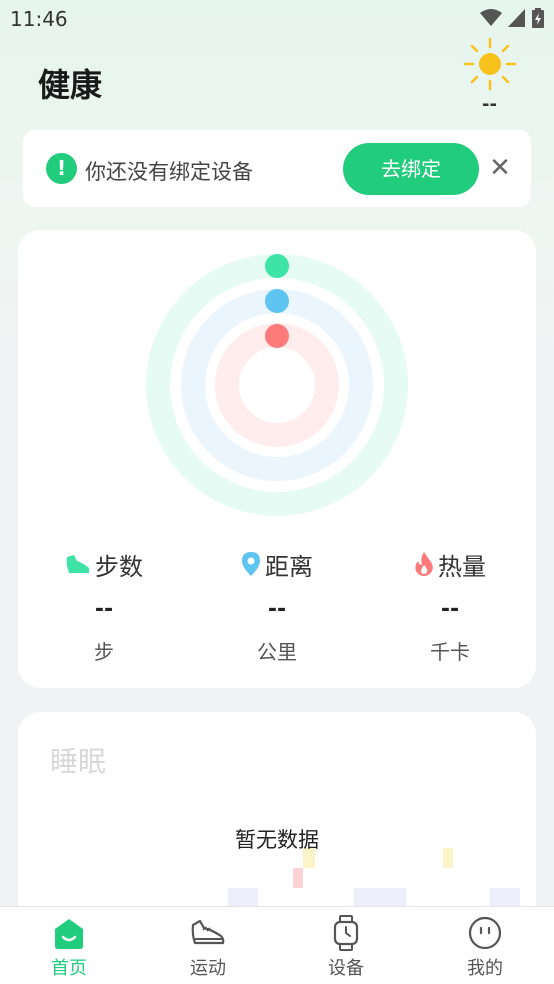  I want to click on steps-ring-dot, so click(277, 266).